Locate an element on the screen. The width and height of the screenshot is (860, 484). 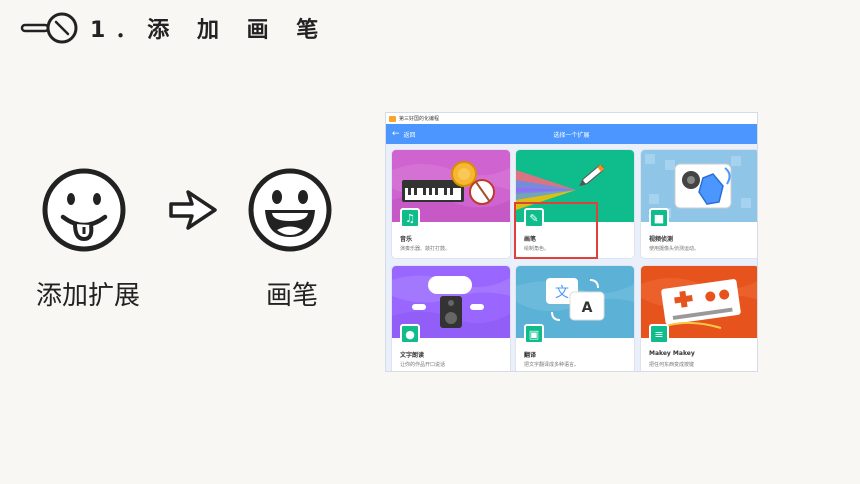
music-notes-icon: ♫ is located at coordinates (410, 218).